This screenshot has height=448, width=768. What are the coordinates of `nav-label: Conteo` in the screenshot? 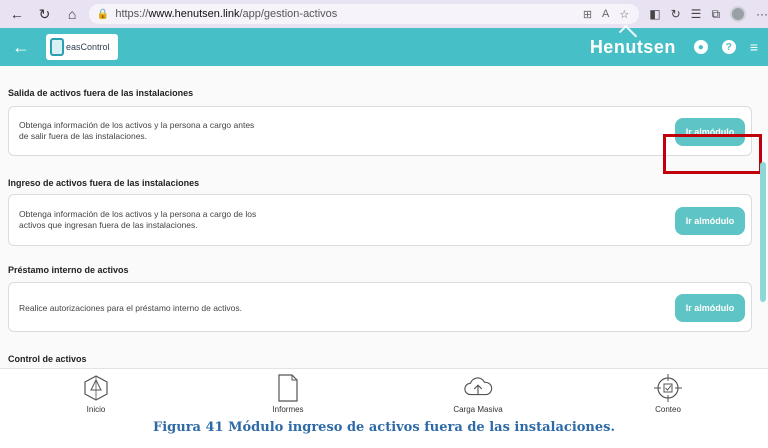 It's located at (668, 409).